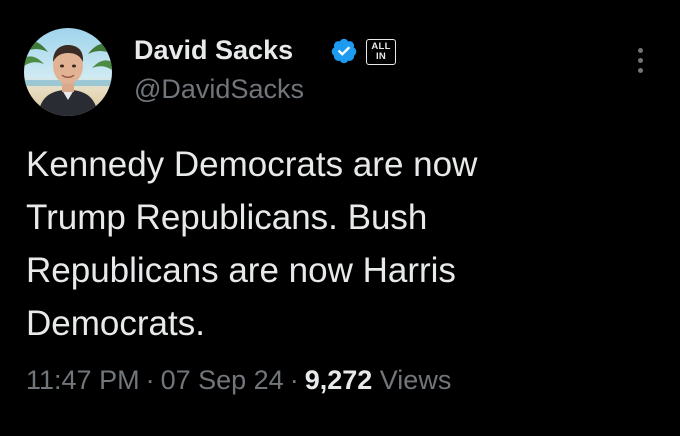 Image resolution: width=680 pixels, height=436 pixels. I want to click on views-label: Views, so click(415, 380).